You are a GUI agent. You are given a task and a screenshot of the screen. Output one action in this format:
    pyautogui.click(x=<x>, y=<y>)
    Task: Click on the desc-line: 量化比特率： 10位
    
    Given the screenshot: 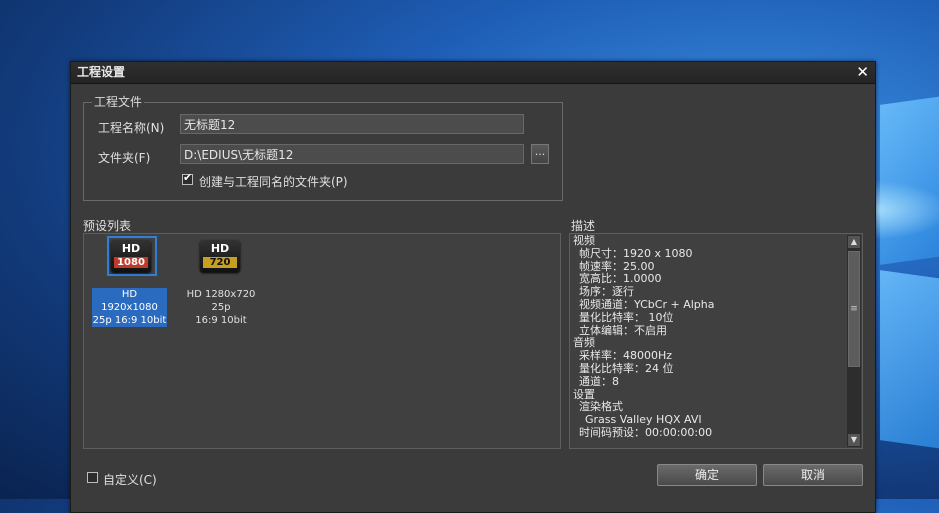 What is the action you would take?
    pyautogui.click(x=626, y=317)
    